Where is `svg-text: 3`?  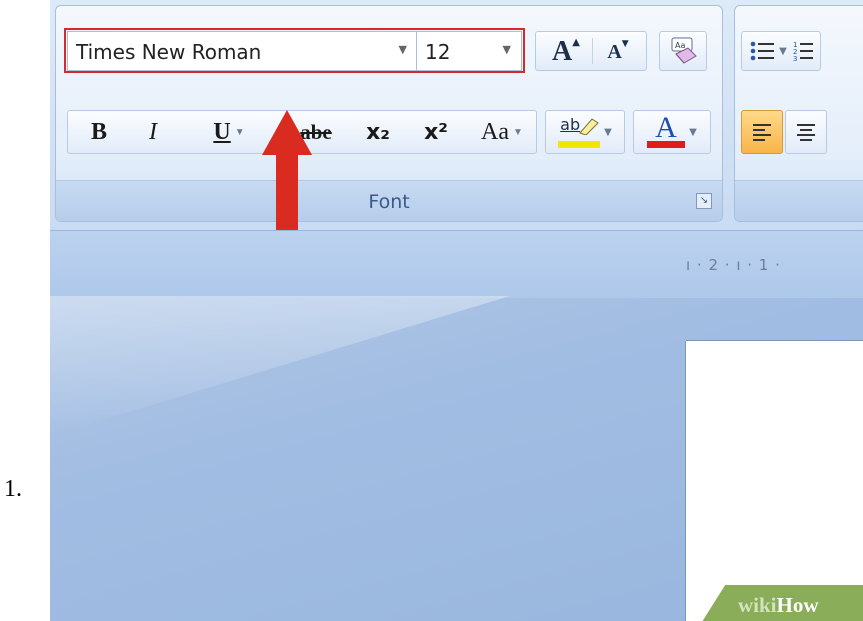 svg-text: 3 is located at coordinates (795, 59).